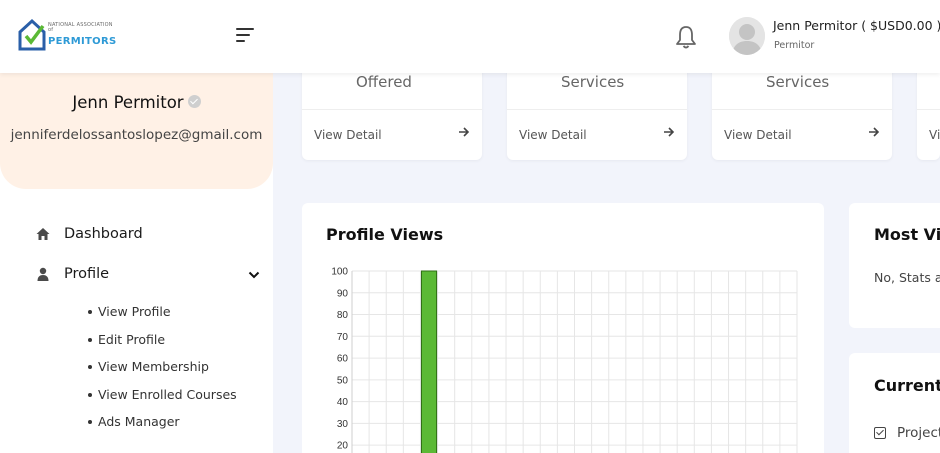 The image size is (940, 453). I want to click on y-tick-label: 30, so click(343, 424).